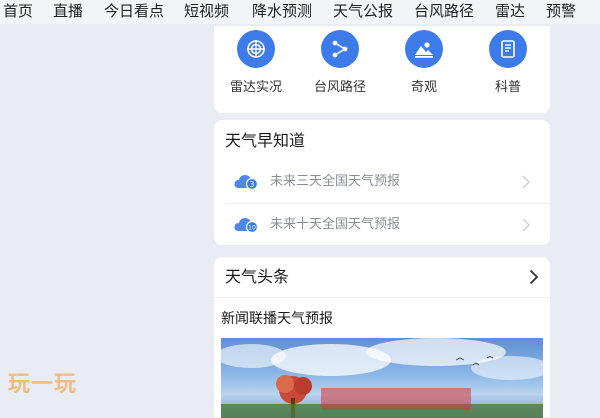  I want to click on svg-text: 3, so click(252, 184).